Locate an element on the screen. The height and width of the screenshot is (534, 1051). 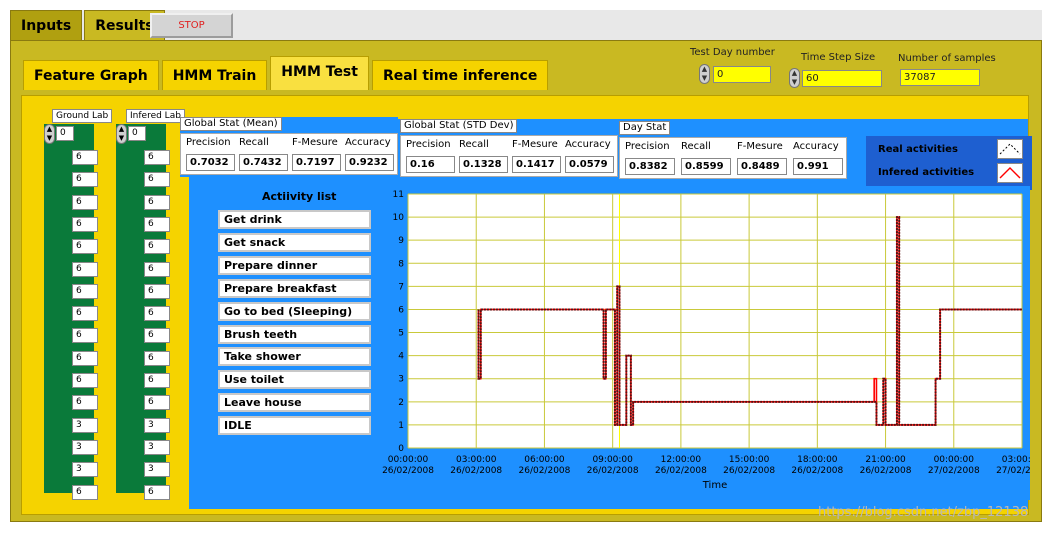
y-tick-label: 3 is located at coordinates (401, 380).